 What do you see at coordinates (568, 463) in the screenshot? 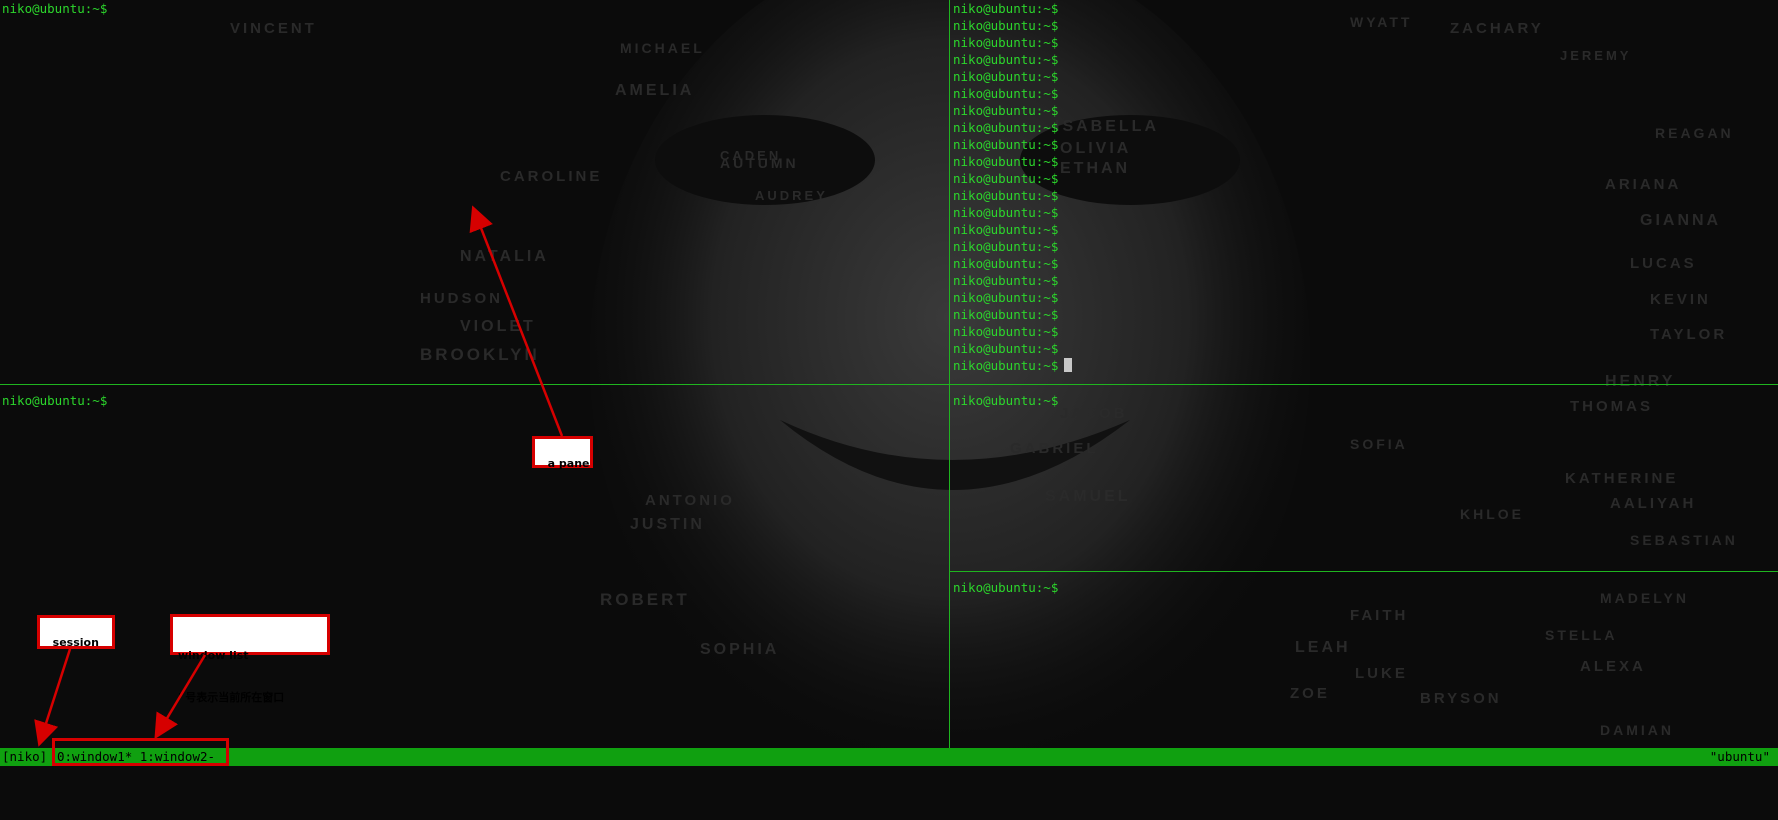
I see `annotation-pane-text: a pane` at bounding box center [568, 463].